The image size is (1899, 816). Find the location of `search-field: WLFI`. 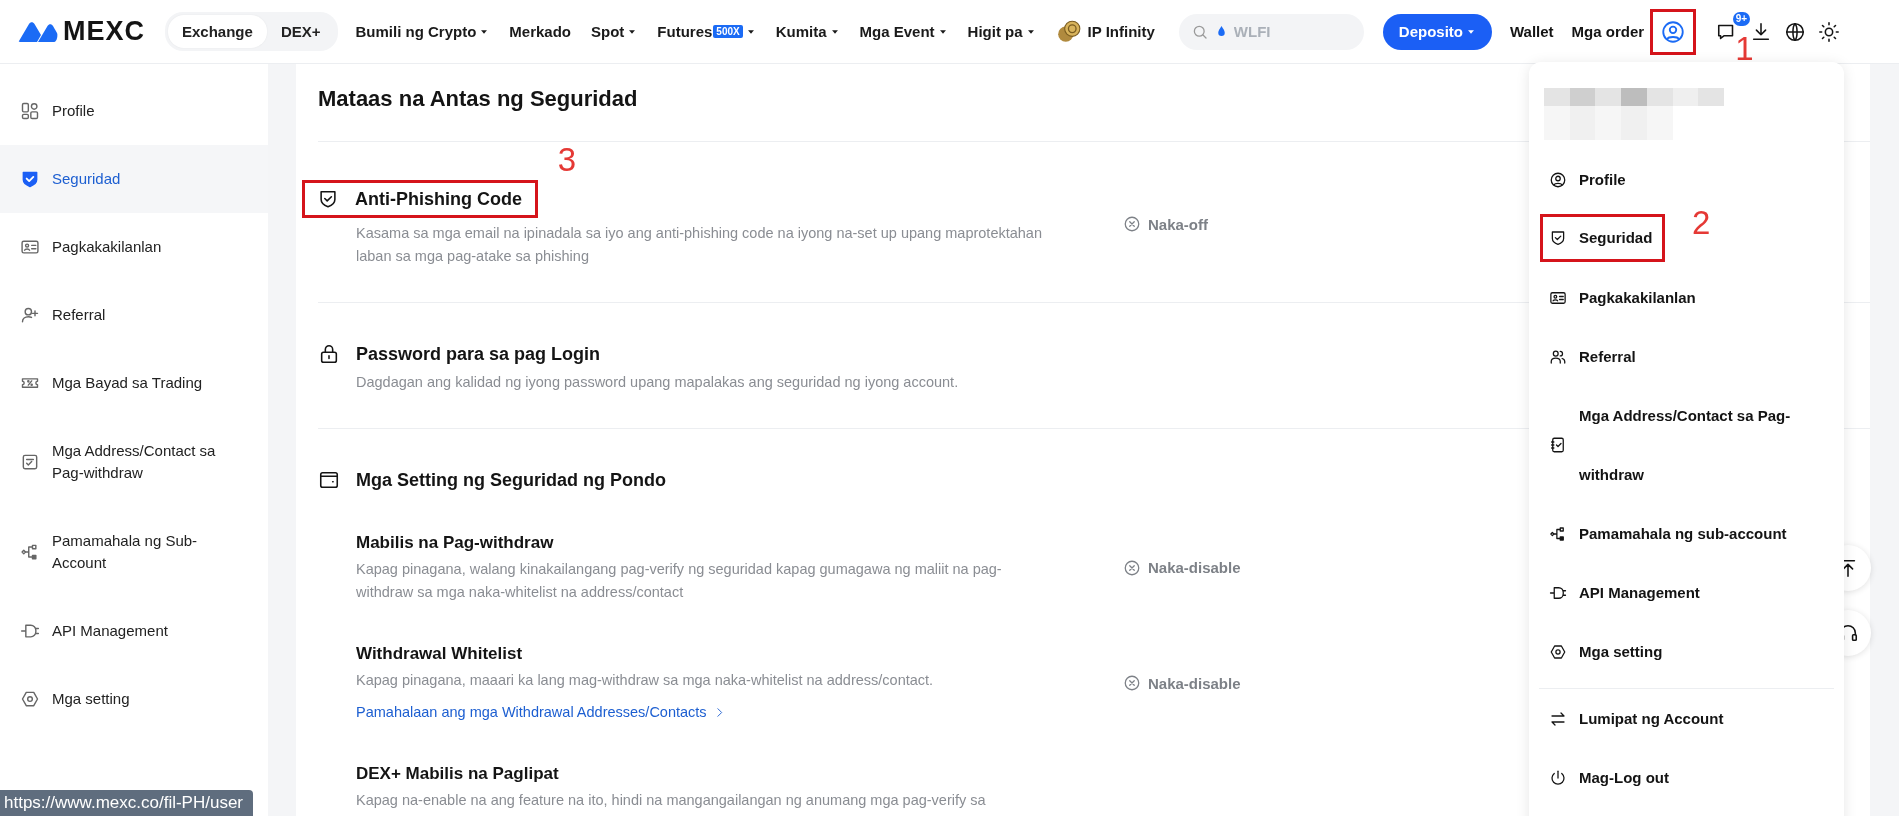

search-field: WLFI is located at coordinates (1271, 31).